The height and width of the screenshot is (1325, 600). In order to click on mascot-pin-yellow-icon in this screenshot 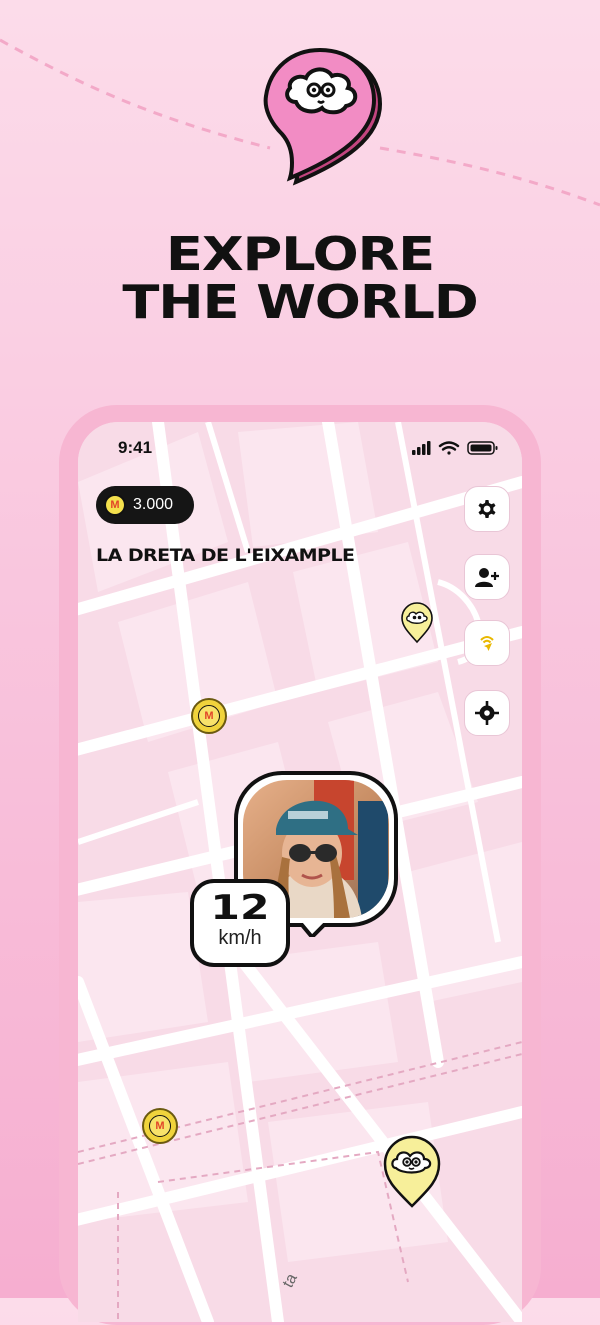, I will do `click(412, 1171)`.